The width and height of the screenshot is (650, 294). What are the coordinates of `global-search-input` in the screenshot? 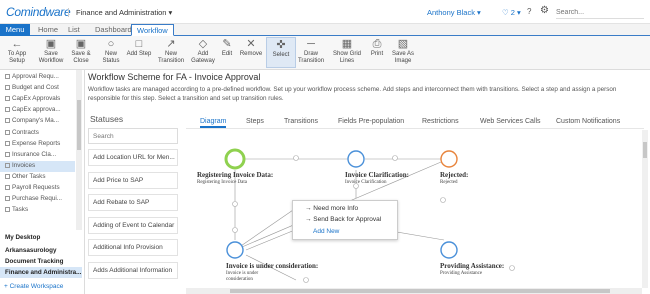 It's located at (600, 12).